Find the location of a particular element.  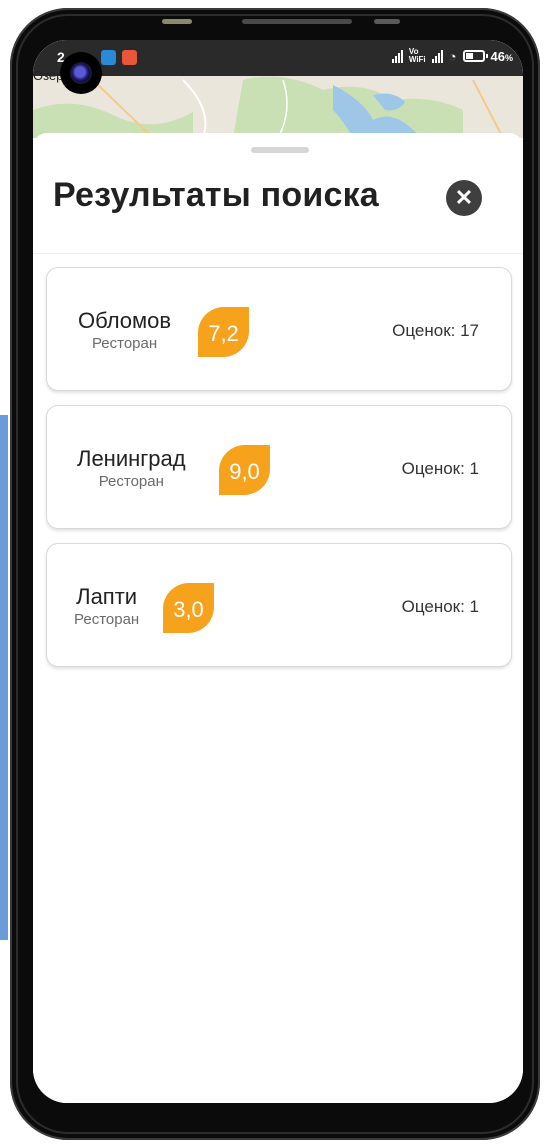

battery-fill is located at coordinates (469, 56).